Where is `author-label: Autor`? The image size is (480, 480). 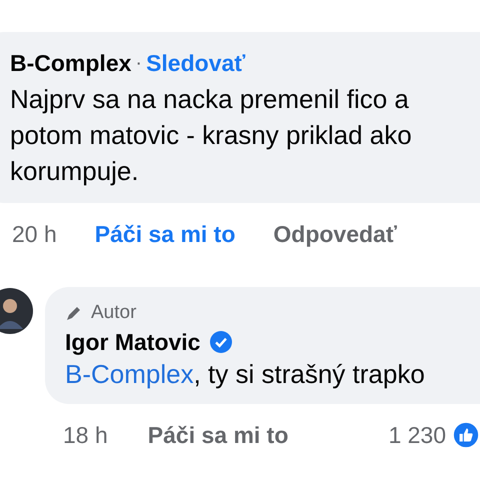 author-label: Autor is located at coordinates (113, 313).